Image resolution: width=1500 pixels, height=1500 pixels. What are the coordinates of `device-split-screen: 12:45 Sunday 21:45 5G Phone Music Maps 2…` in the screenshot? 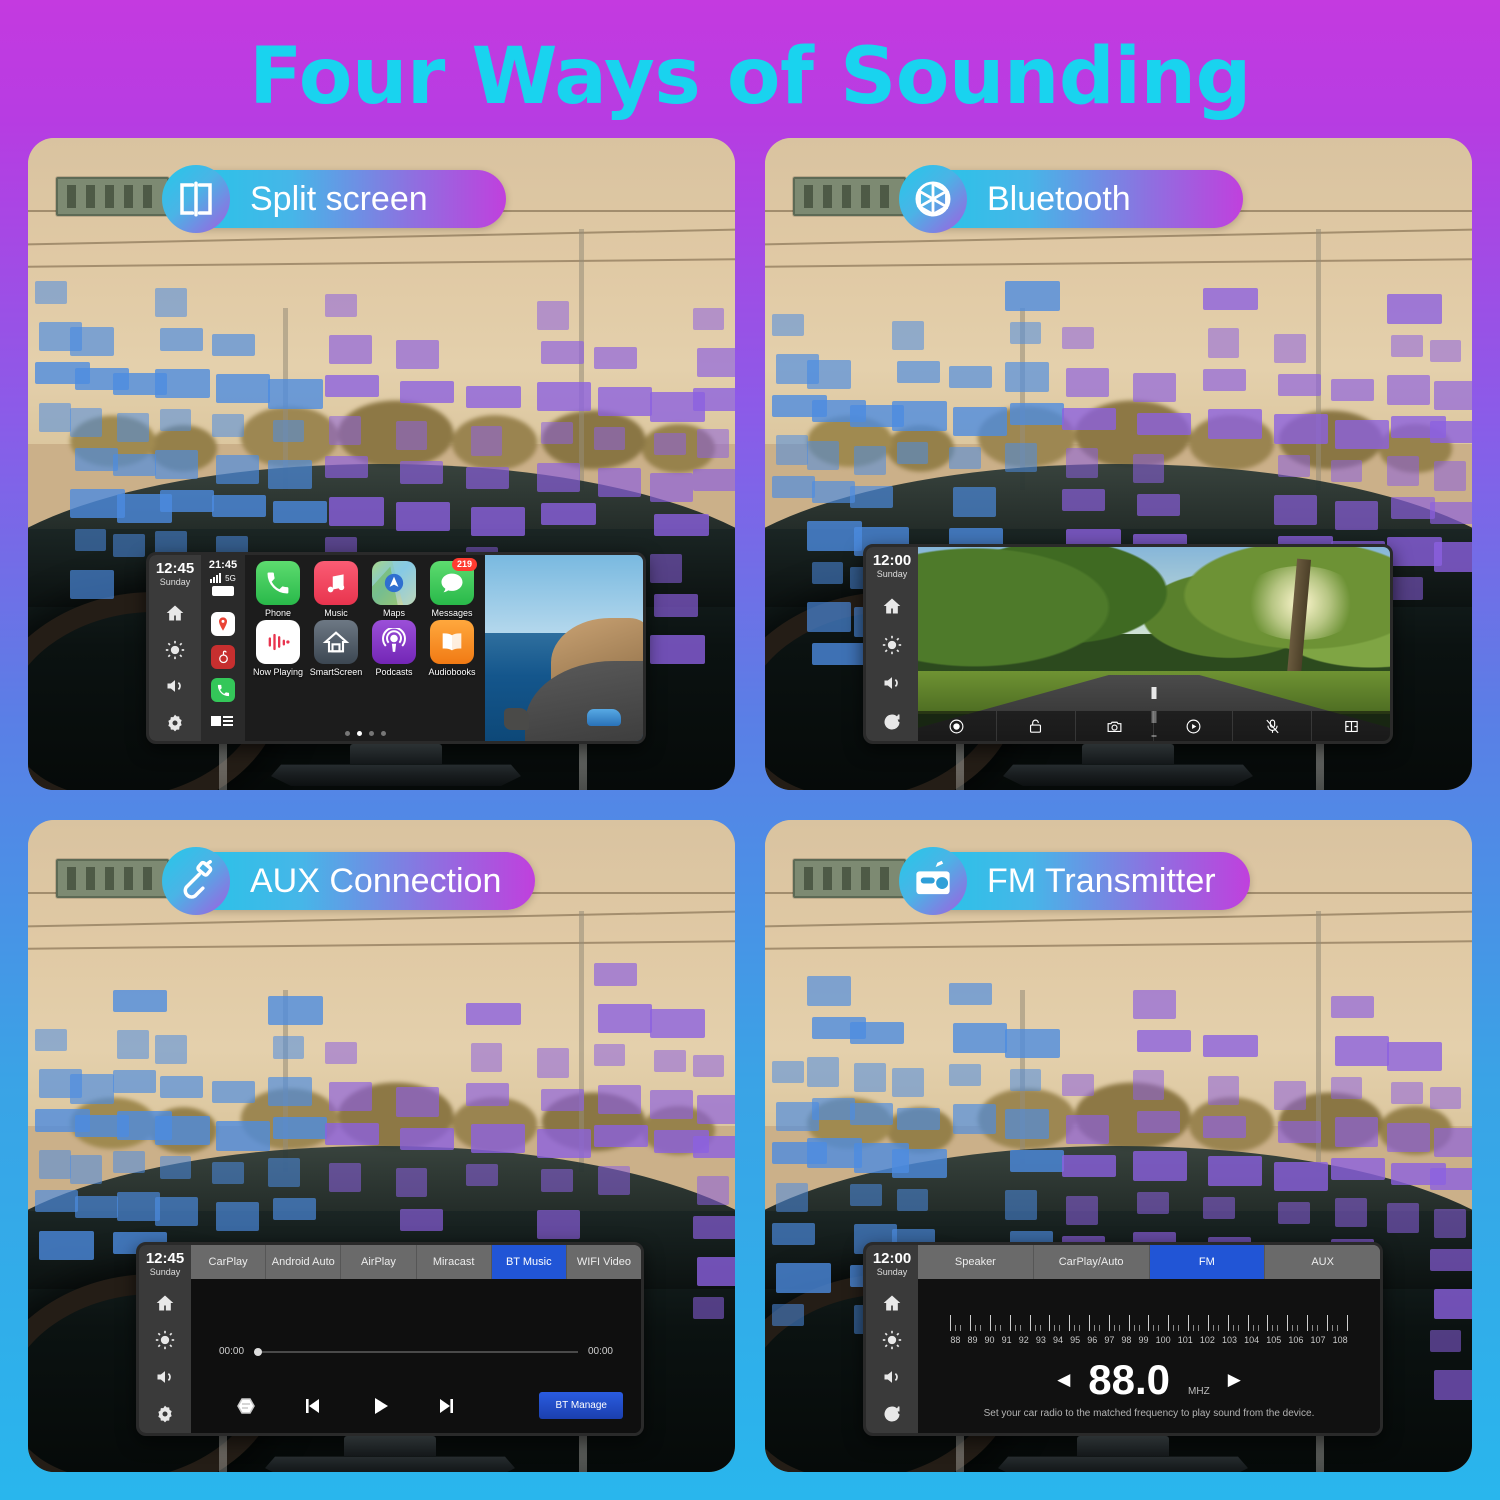 It's located at (396, 669).